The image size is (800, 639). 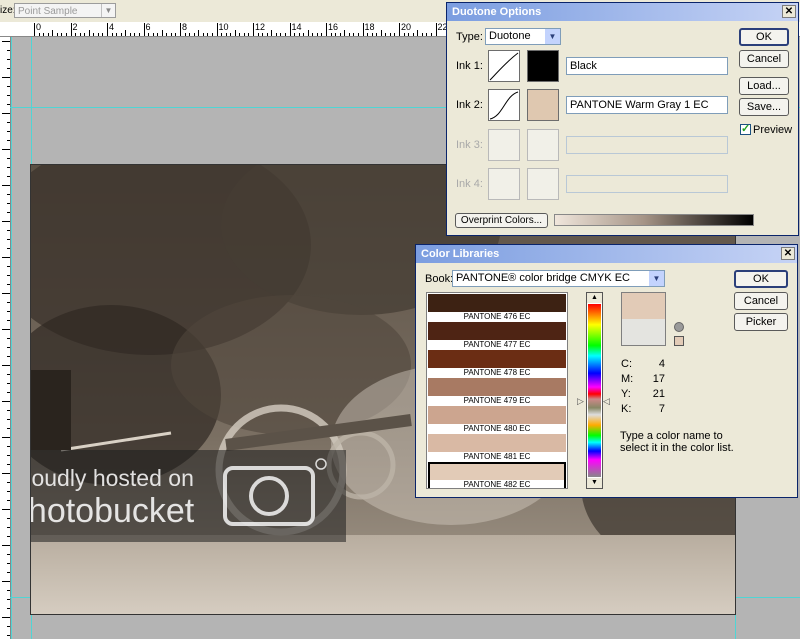 I want to click on swatch-item: PANTONE 482 EC, so click(x=497, y=475).